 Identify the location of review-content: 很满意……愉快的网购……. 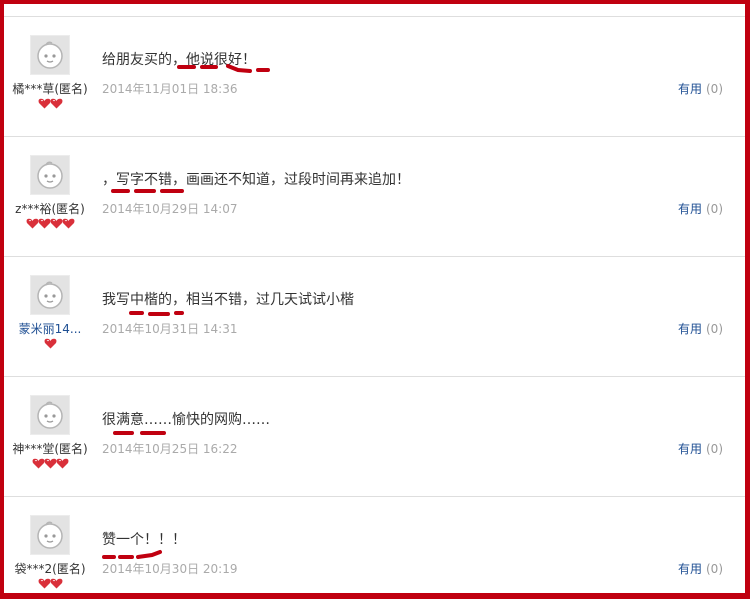
(186, 420).